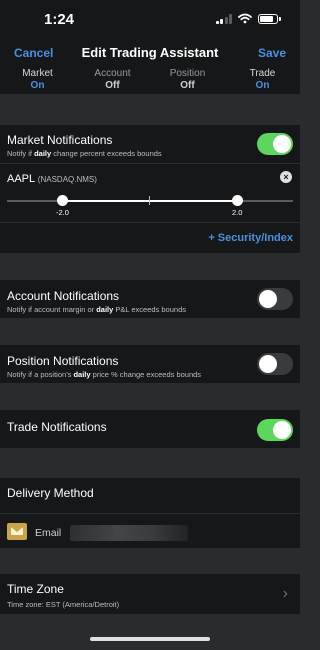  What do you see at coordinates (50, 493) in the screenshot?
I see `delivery-method-title: Delivery Method` at bounding box center [50, 493].